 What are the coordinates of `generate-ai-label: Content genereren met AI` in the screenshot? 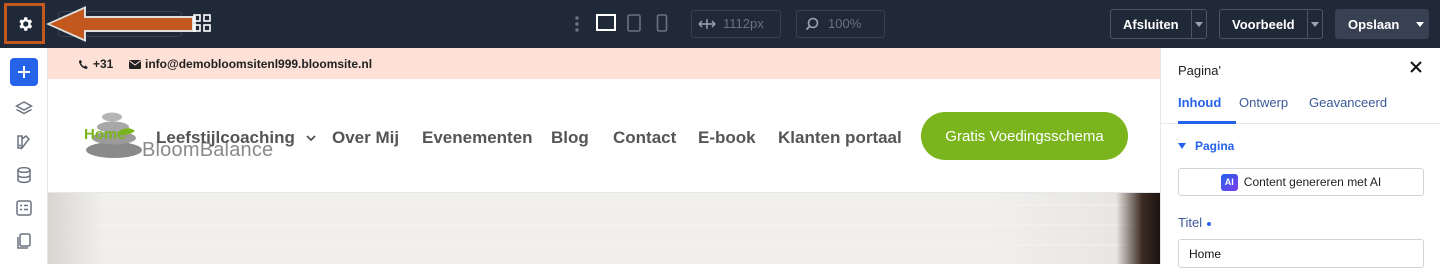 It's located at (1312, 182).